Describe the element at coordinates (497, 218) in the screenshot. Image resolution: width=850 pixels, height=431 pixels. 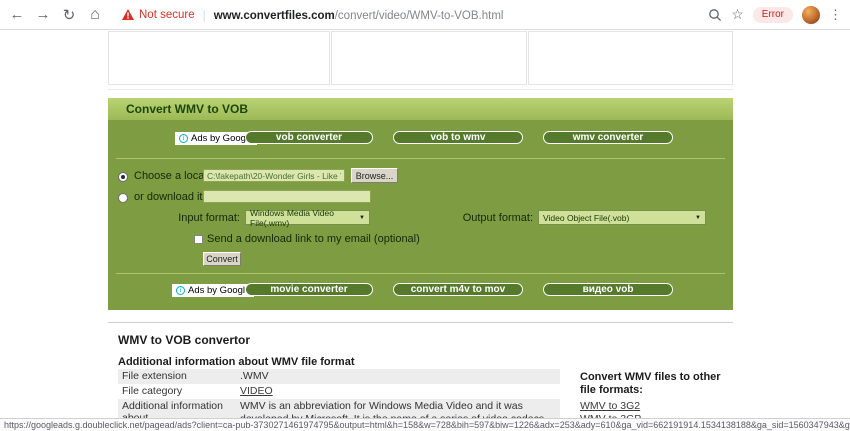
I see `output-format-label: Output format:` at that location.